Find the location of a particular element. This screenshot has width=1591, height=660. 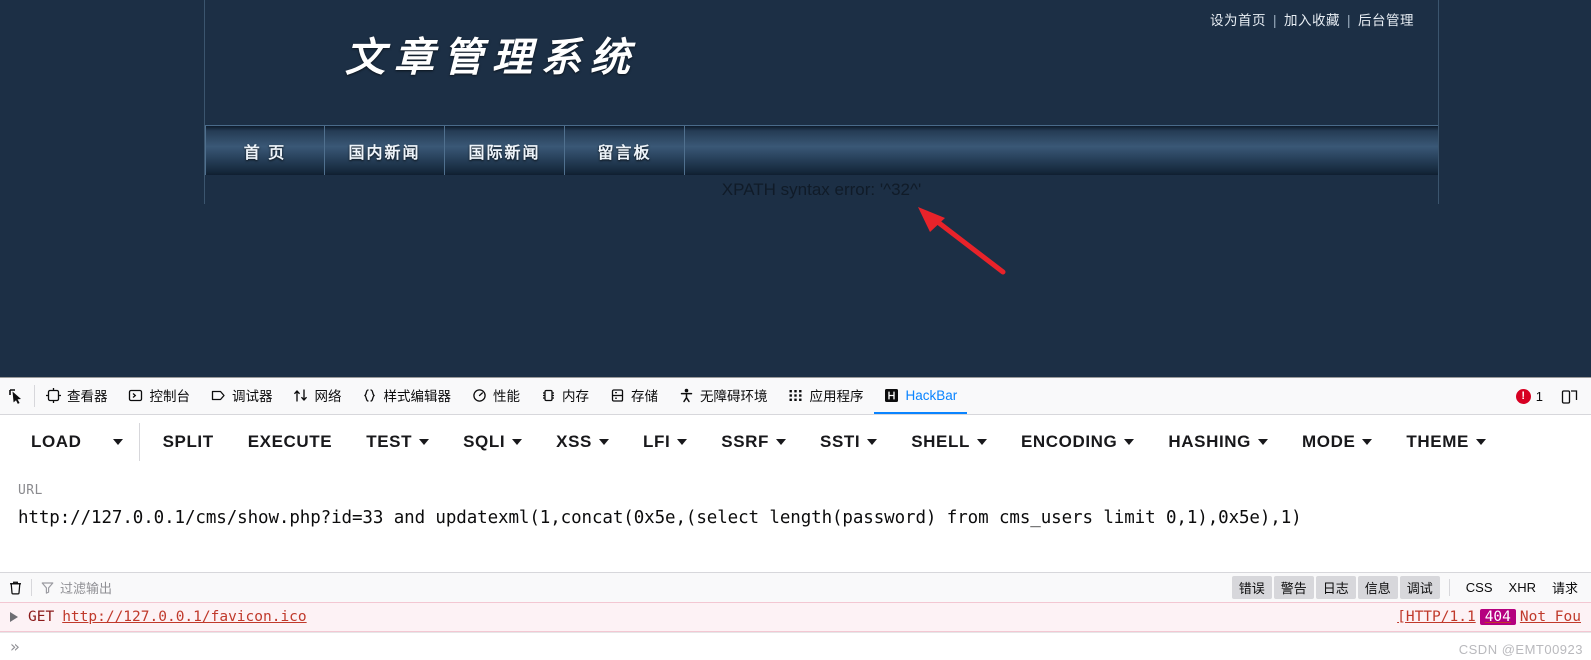

console-row-status-prefix: [HTTP/1.1 is located at coordinates (1436, 617).